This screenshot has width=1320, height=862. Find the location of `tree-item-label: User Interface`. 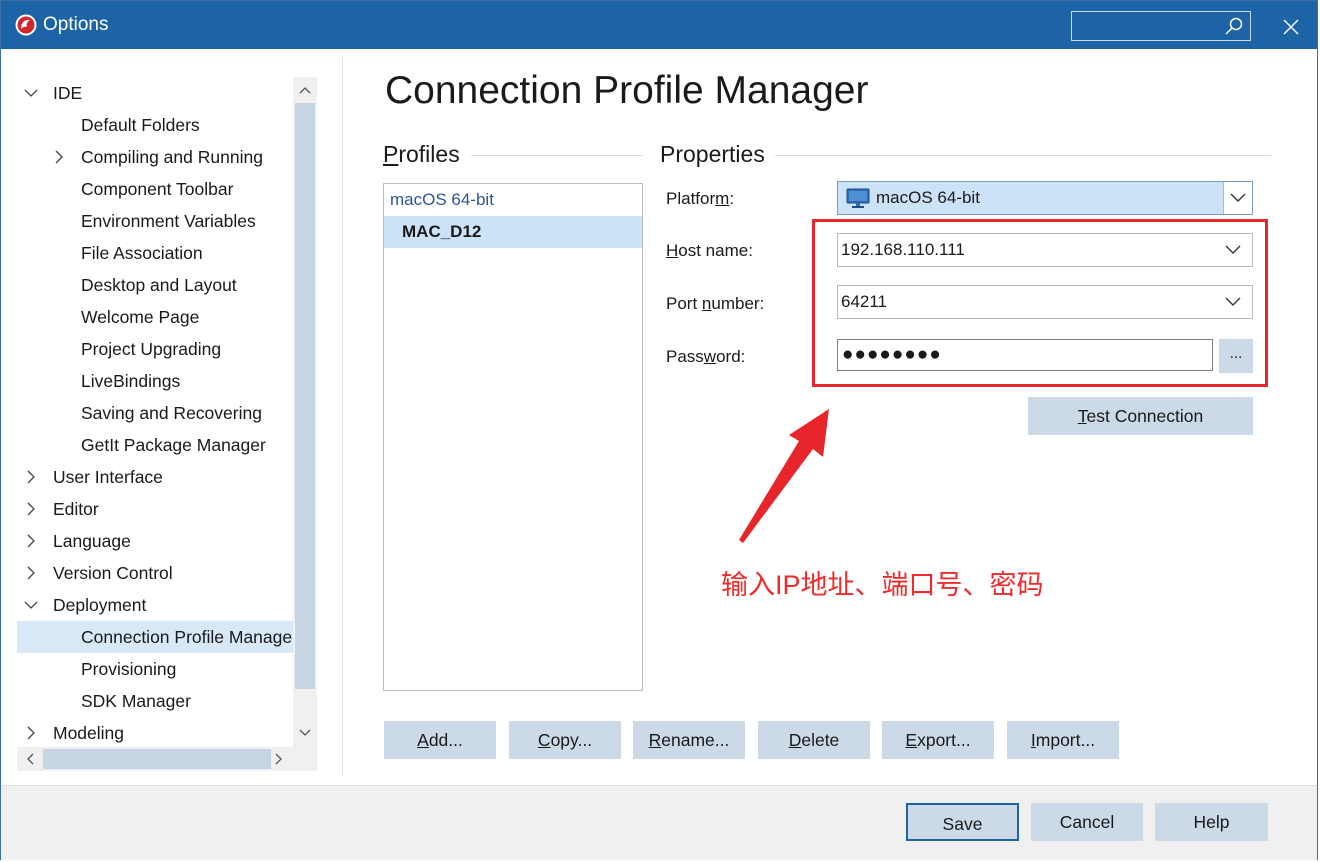

tree-item-label: User Interface is located at coordinates (108, 477).